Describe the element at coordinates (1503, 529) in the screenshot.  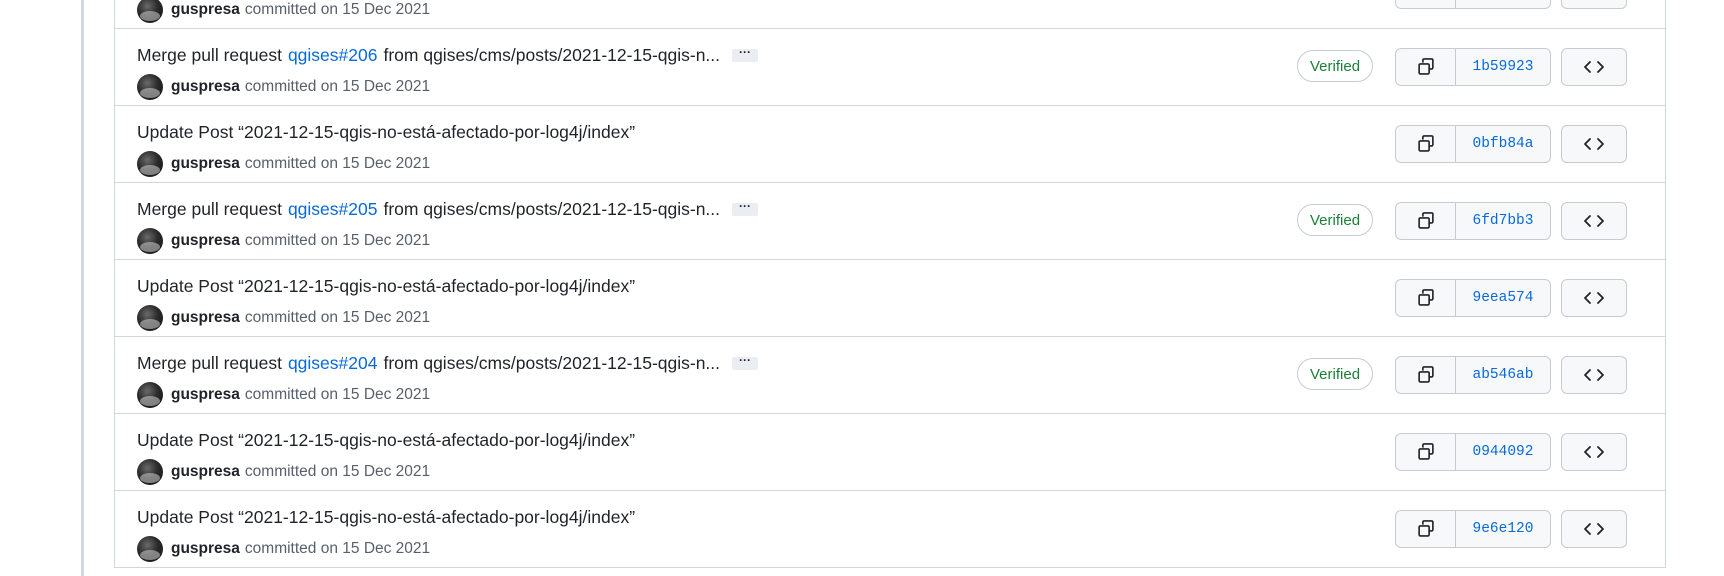
I see `commit-sha-link: 9e6e120` at that location.